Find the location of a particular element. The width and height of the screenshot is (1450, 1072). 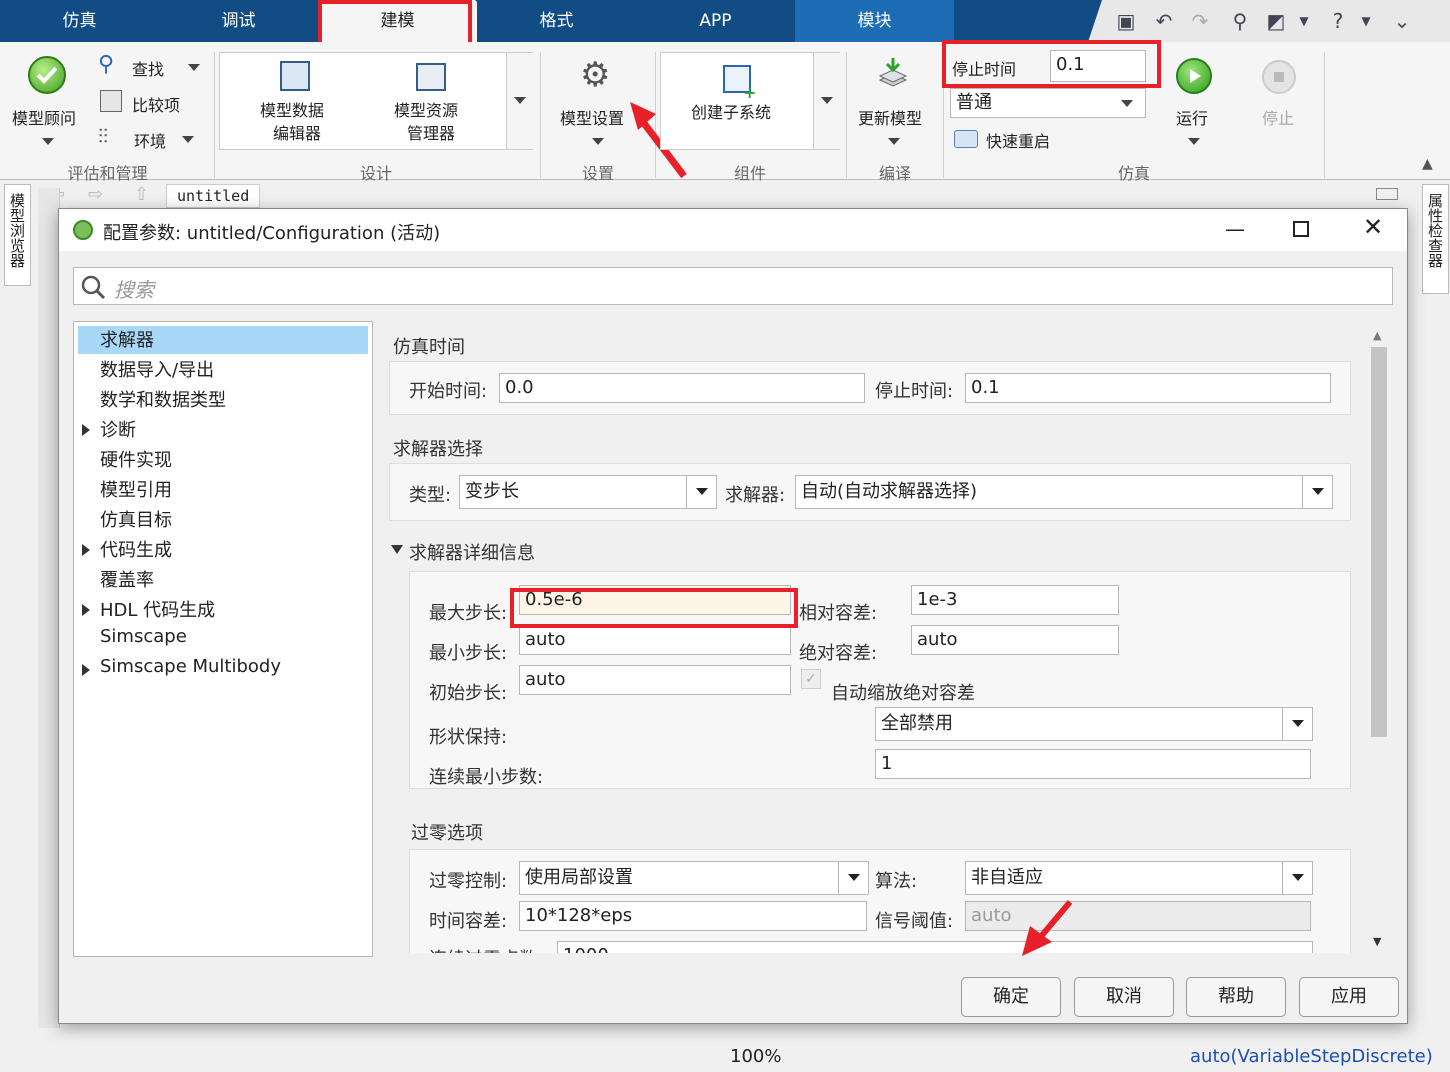

tree-item: 仿真目标 is located at coordinates (136, 519).